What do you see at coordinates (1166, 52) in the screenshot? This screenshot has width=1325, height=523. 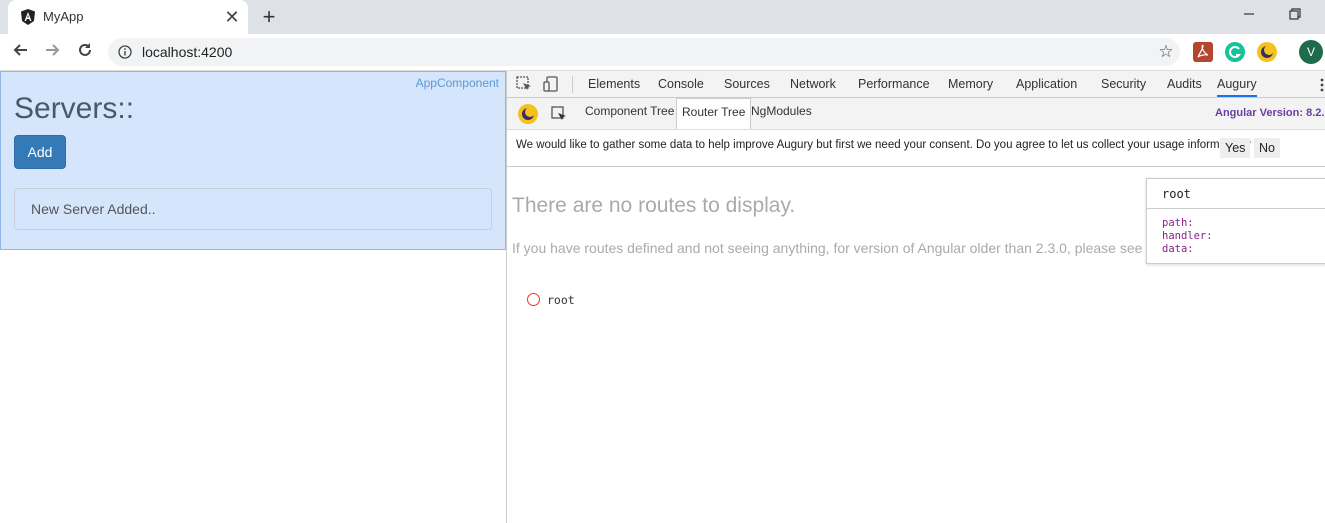 I see `bookmark-star-icon: ☆` at bounding box center [1166, 52].